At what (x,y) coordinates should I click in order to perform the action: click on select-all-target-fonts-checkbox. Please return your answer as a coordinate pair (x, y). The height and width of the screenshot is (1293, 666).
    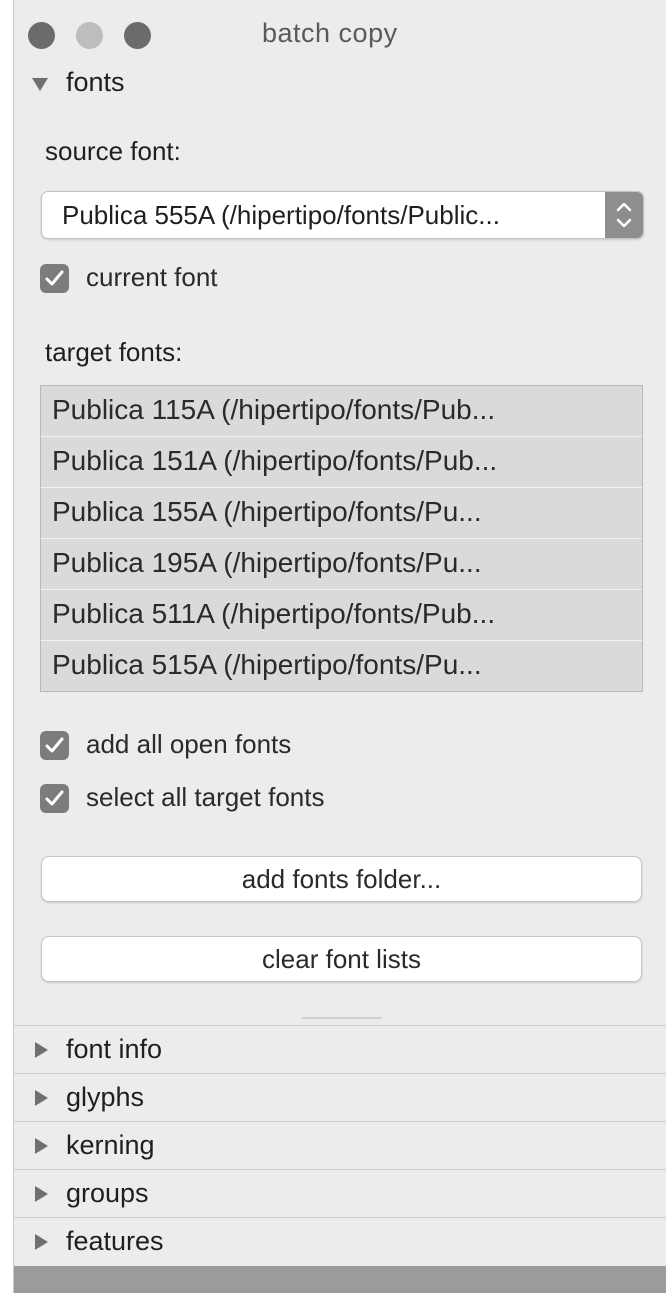
    Looking at the image, I should click on (54, 798).